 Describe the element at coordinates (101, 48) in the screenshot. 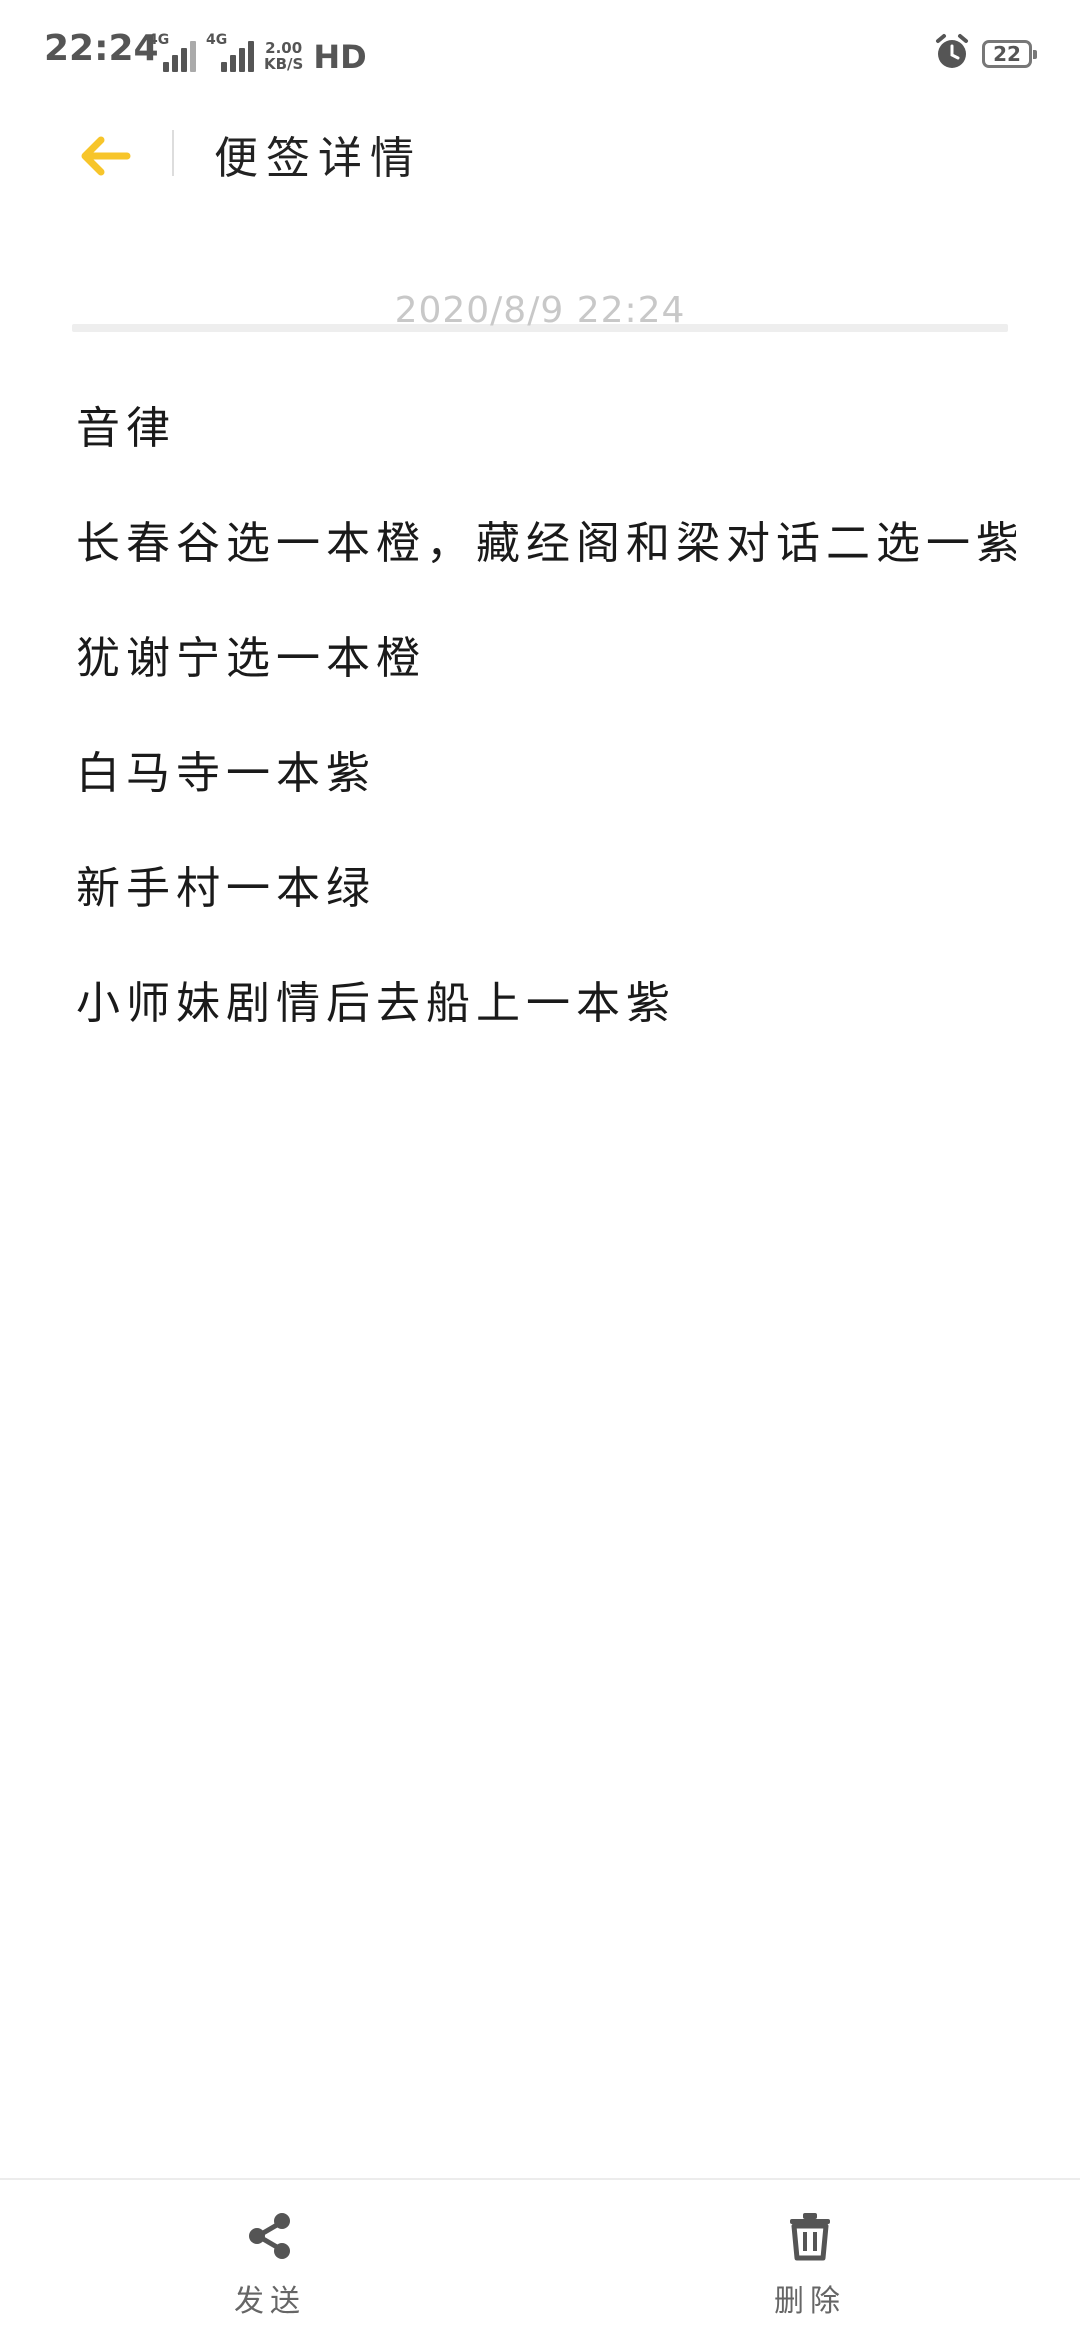

I see `status-time: 22:24` at that location.